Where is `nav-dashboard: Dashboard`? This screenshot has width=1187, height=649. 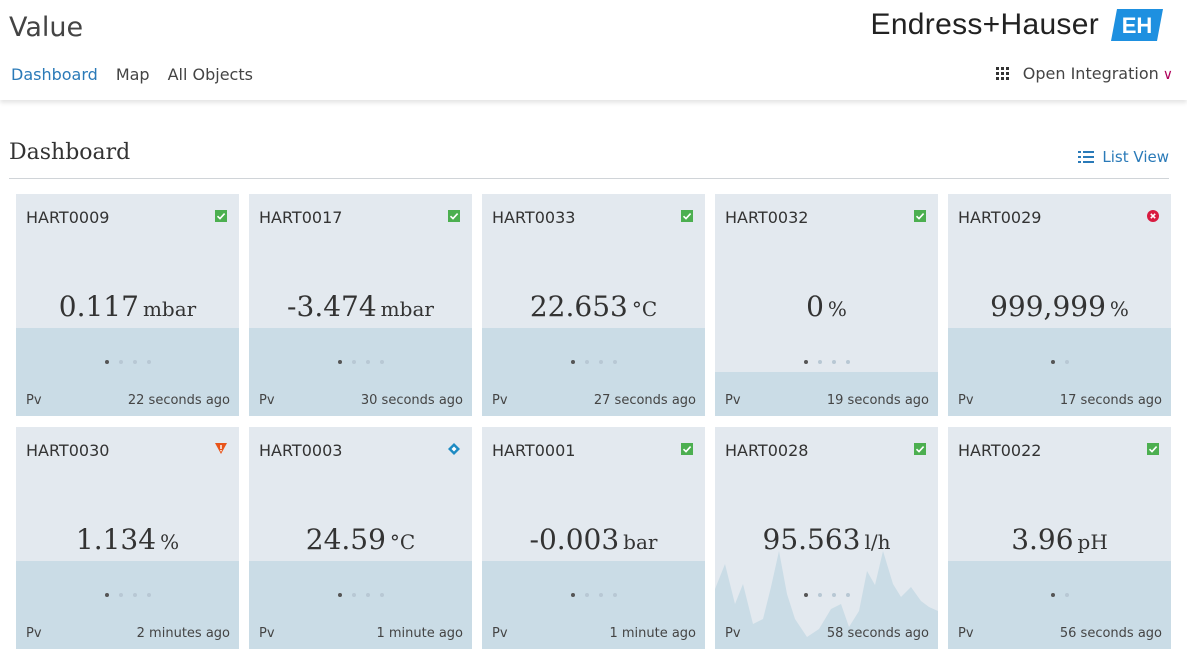
nav-dashboard: Dashboard is located at coordinates (54, 74).